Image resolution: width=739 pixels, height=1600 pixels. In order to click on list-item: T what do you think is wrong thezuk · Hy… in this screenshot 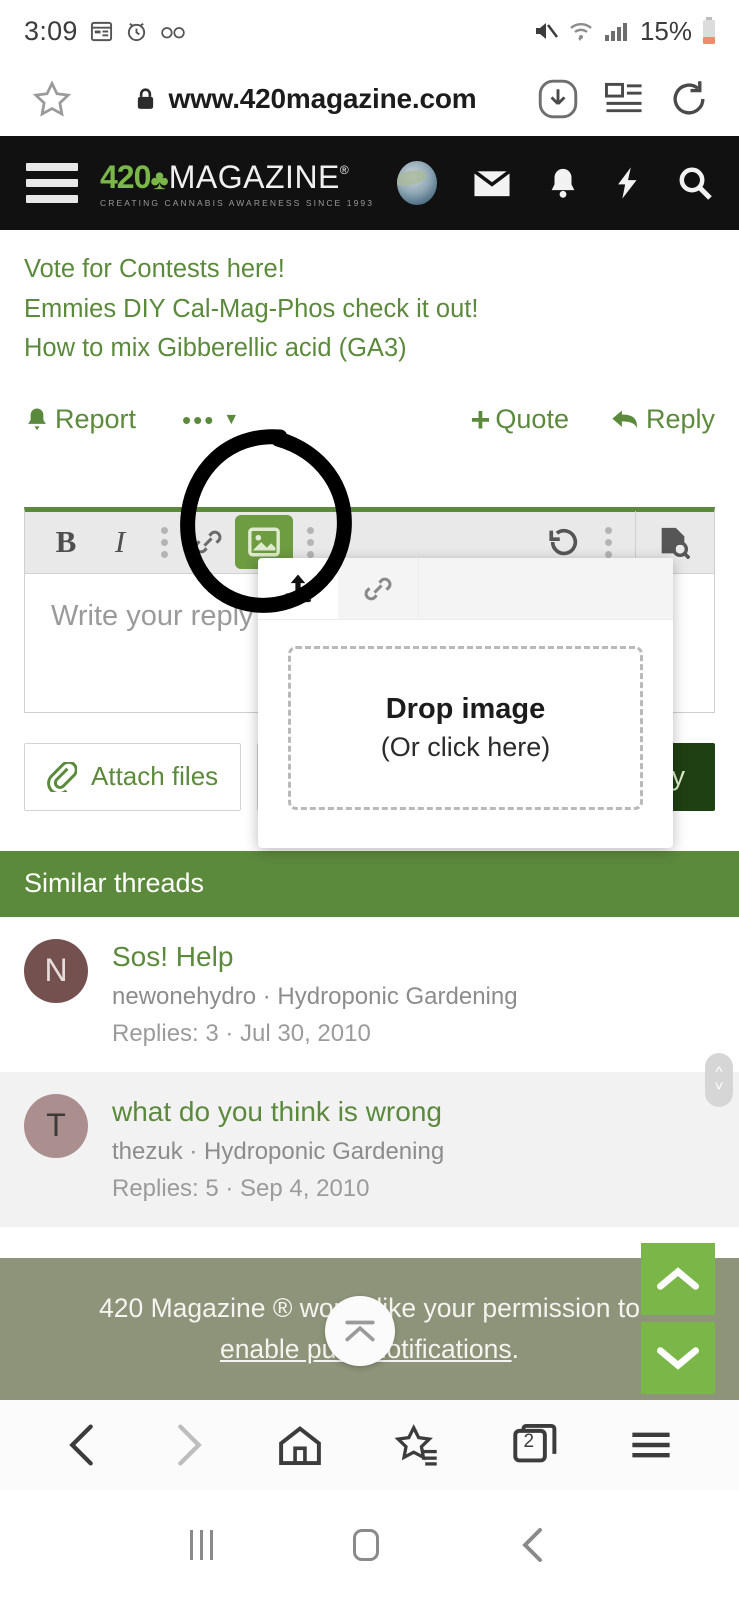, I will do `click(369, 1149)`.